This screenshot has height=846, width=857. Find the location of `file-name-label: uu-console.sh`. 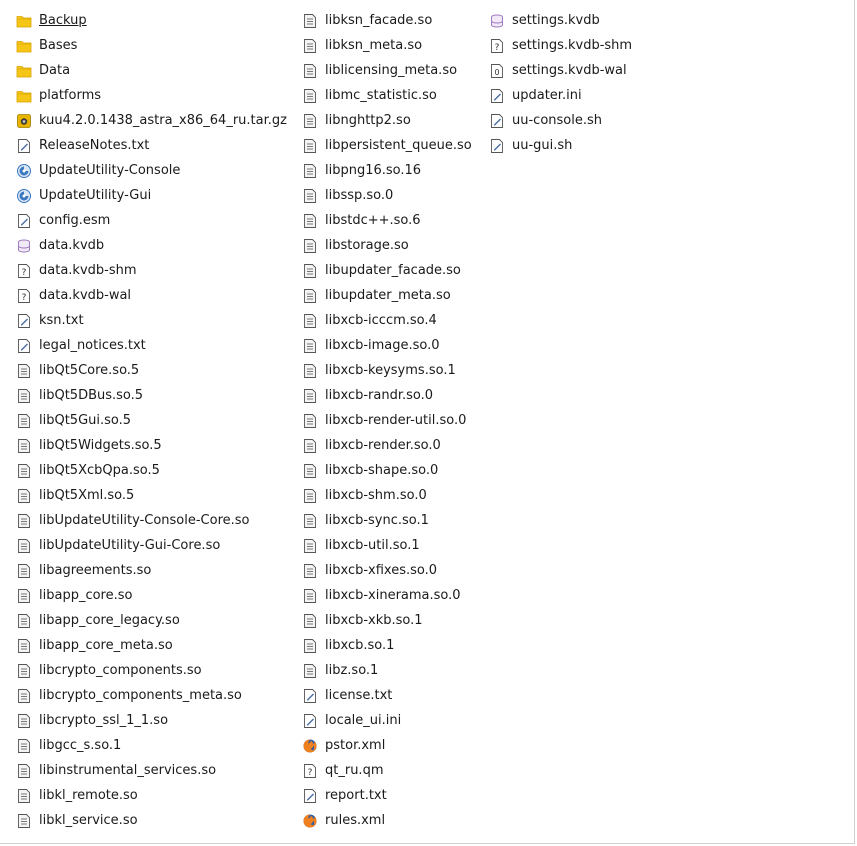

file-name-label: uu-console.sh is located at coordinates (557, 120).